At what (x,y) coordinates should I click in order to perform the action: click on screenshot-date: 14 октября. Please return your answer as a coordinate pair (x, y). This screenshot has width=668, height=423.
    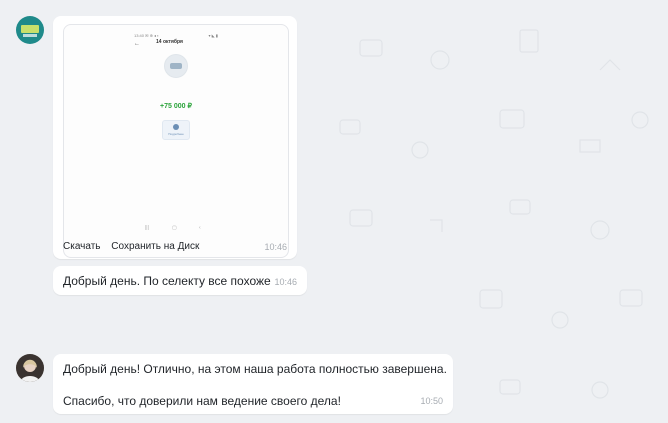
    Looking at the image, I should click on (169, 42).